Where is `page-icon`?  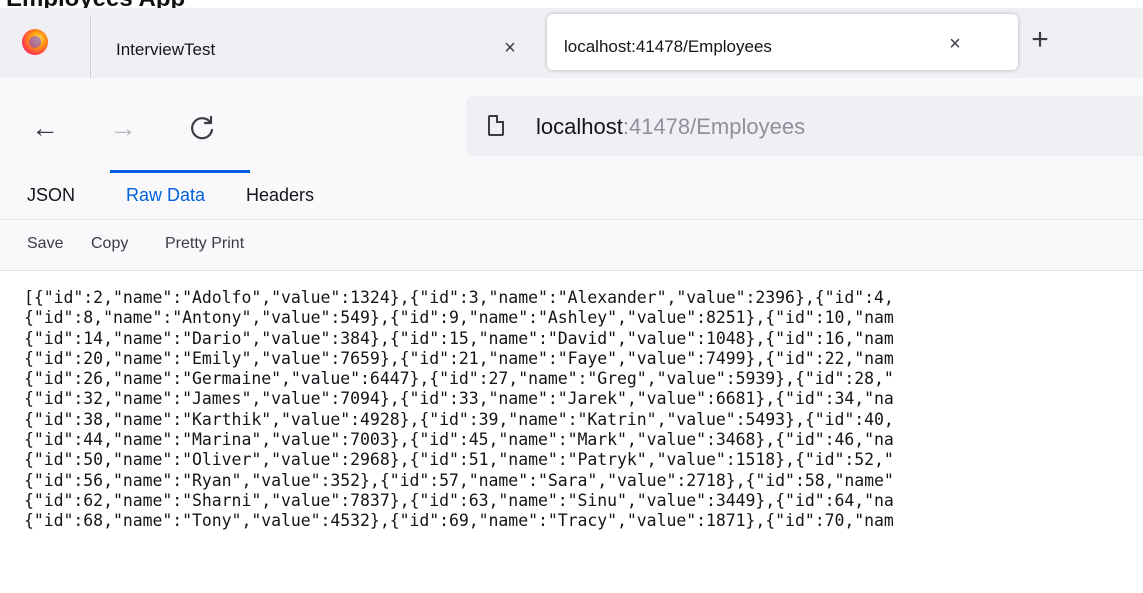 page-icon is located at coordinates (496, 125).